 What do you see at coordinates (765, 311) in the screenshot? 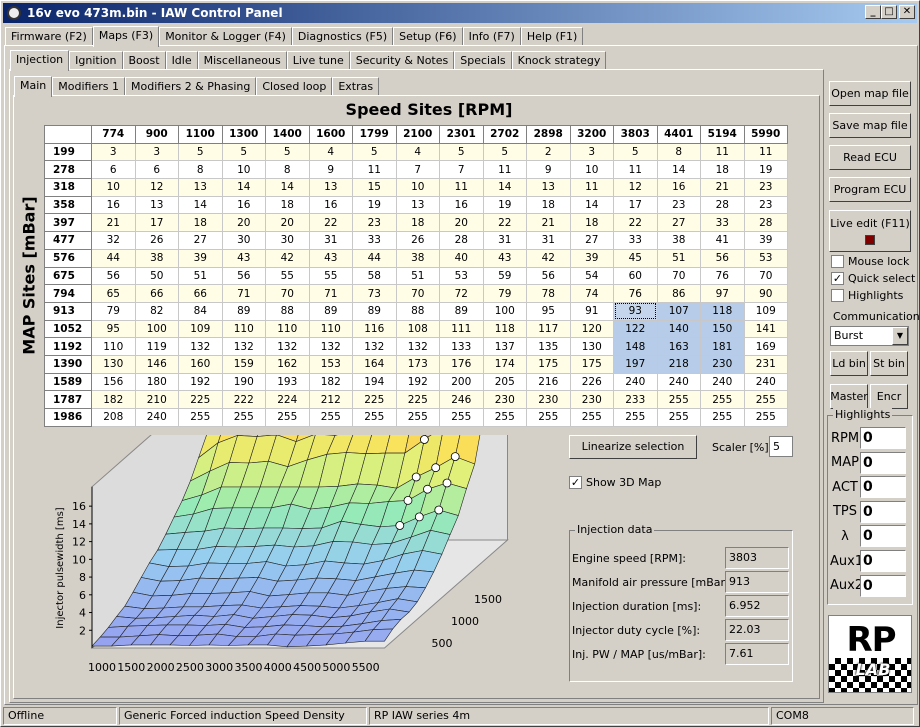
I see `map-cell: 109` at bounding box center [765, 311].